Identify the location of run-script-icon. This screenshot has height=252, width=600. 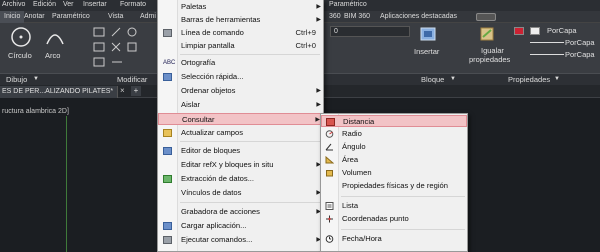
(167, 240).